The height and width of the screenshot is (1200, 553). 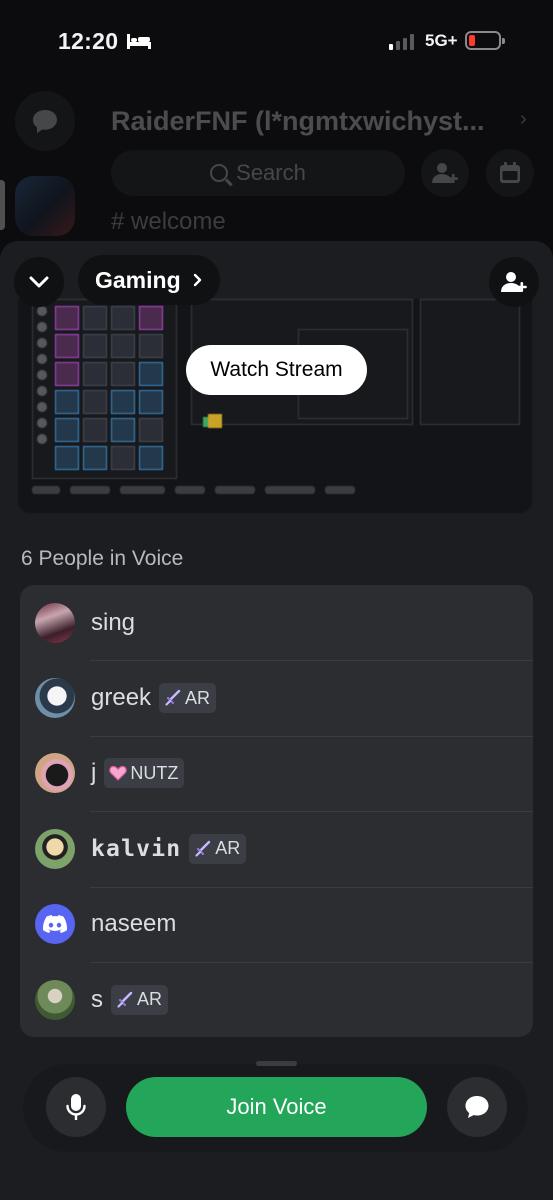 I want to click on collapse-sheet-button, so click(x=39, y=282).